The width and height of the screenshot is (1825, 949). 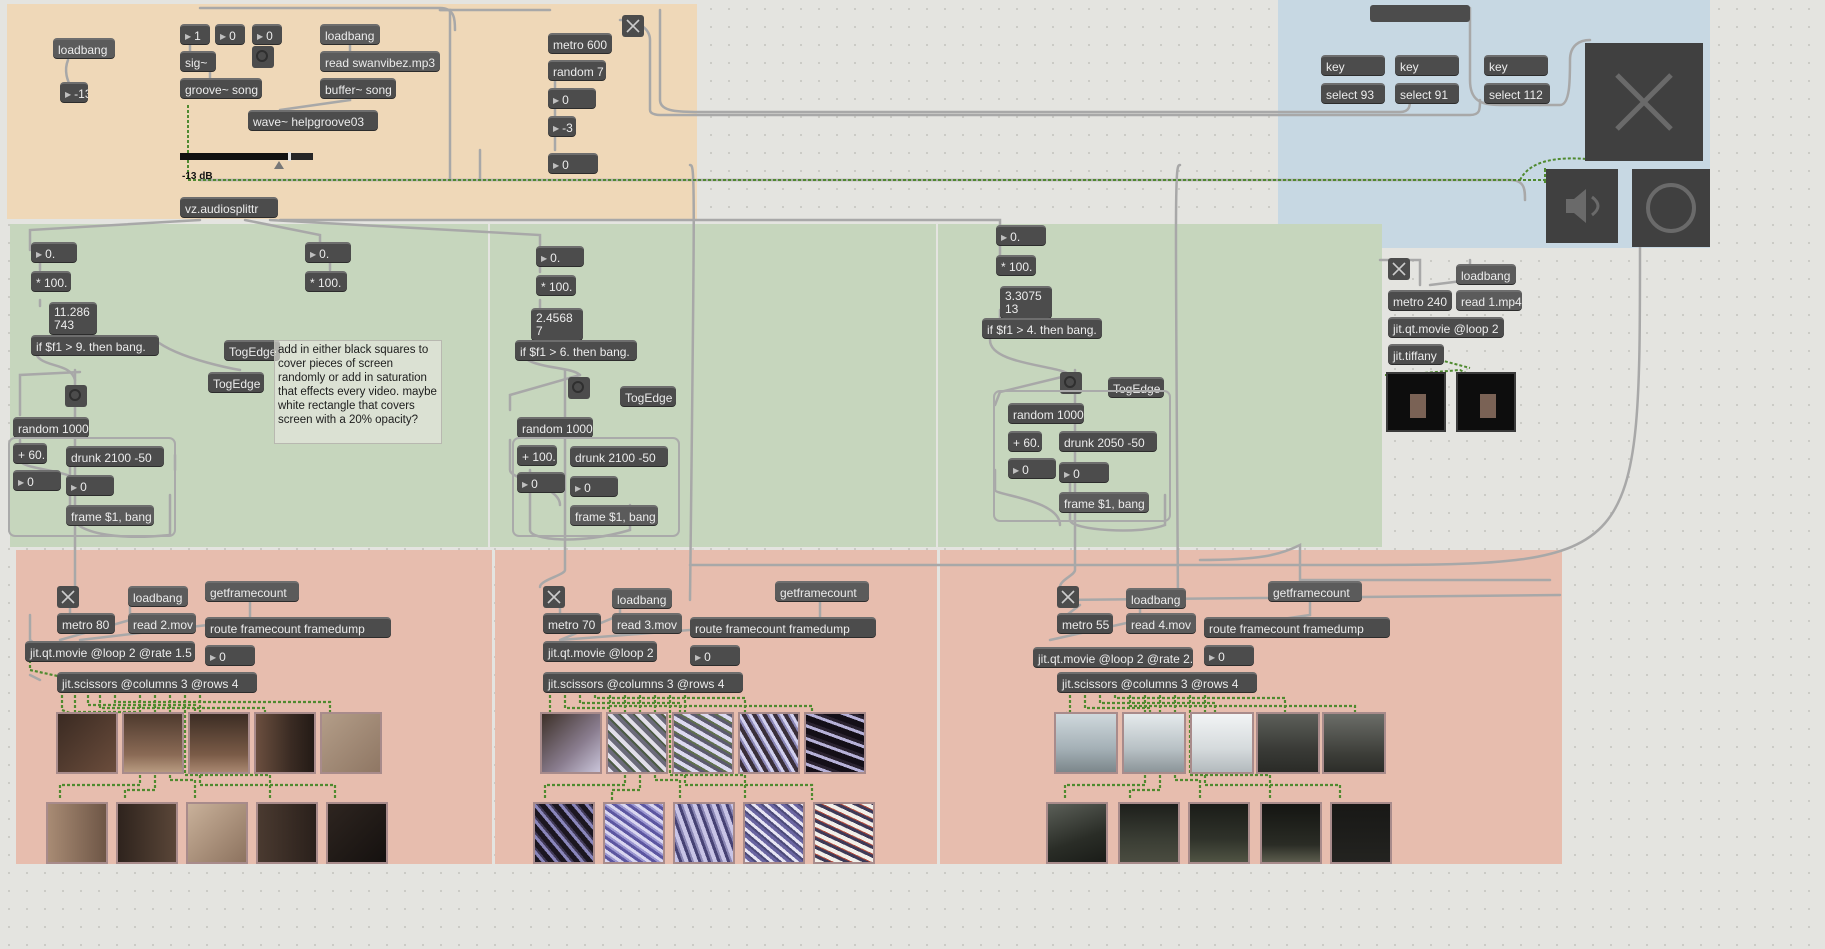 What do you see at coordinates (1016, 265) in the screenshot?
I see `multiply-100-c3: * 100.` at bounding box center [1016, 265].